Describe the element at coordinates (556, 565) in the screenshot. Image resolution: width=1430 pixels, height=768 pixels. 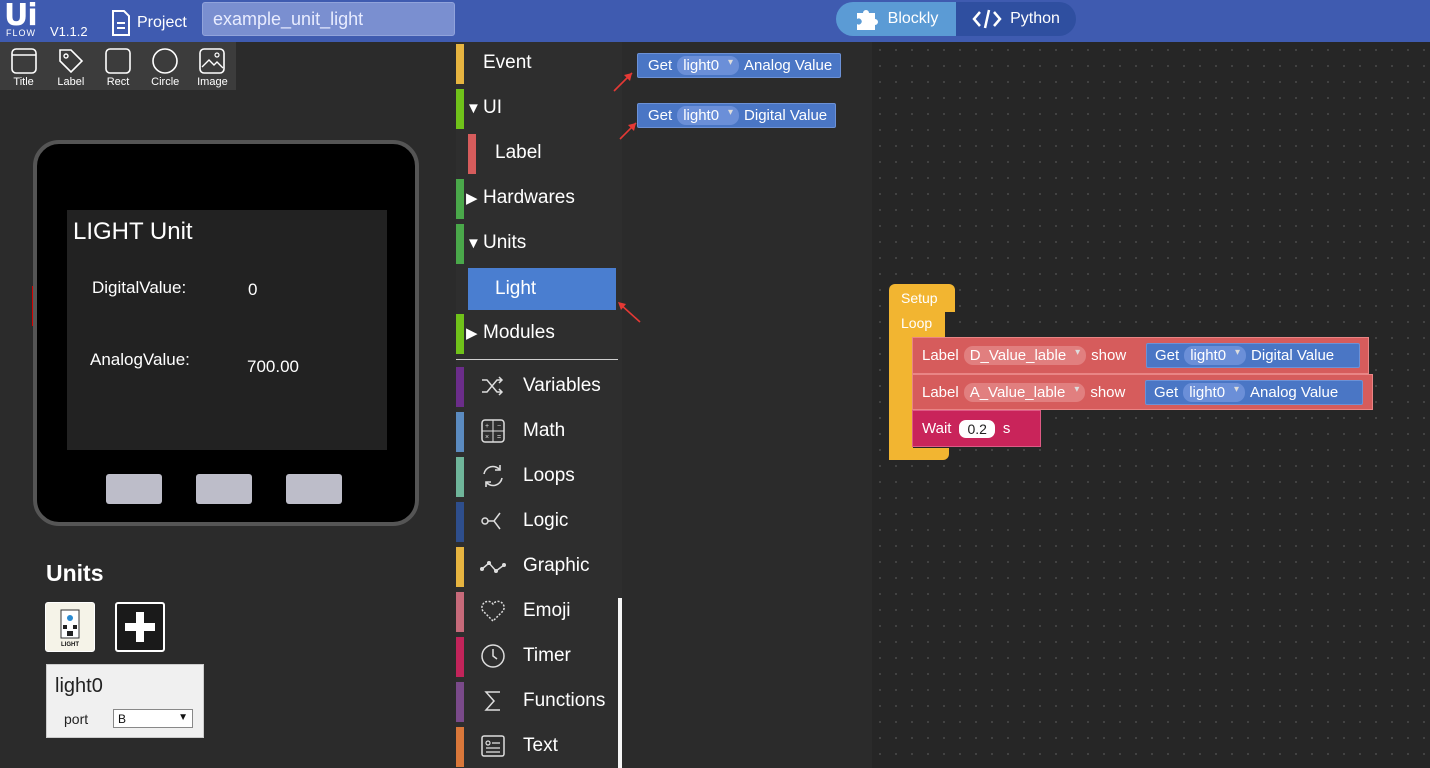
I see `graphic-label: Graphic` at that location.